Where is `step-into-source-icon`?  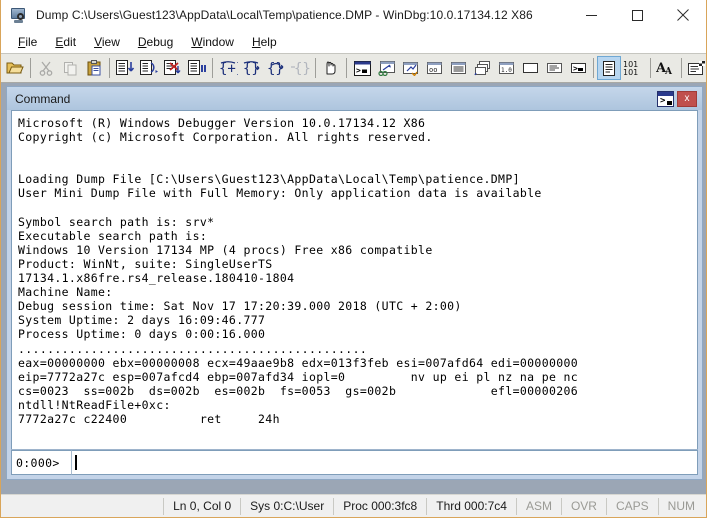
step-into-source-icon is located at coordinates (125, 68).